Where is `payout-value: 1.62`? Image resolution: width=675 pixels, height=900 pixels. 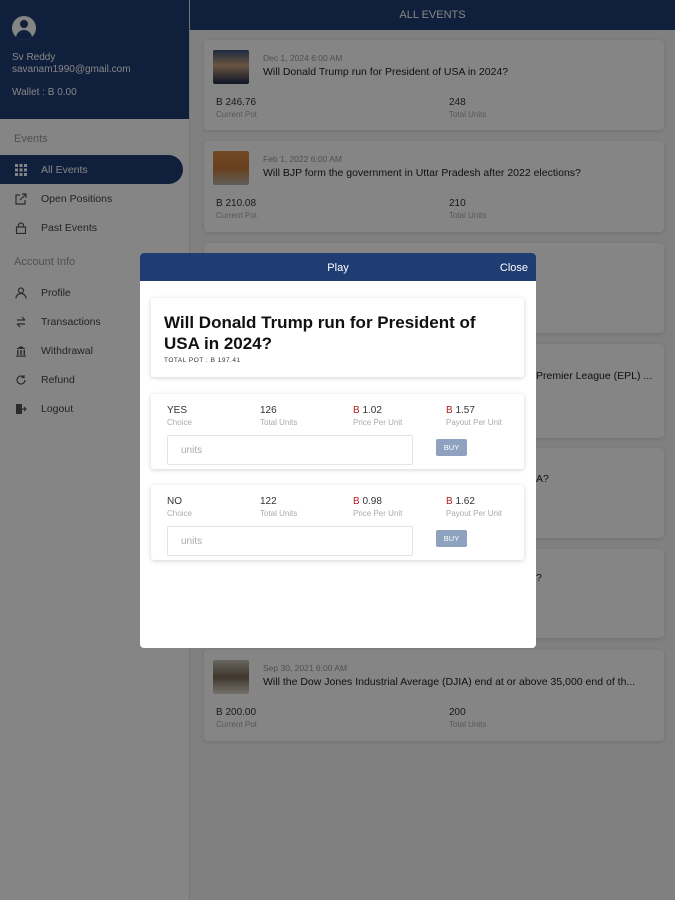
payout-value: 1.62 is located at coordinates (465, 501).